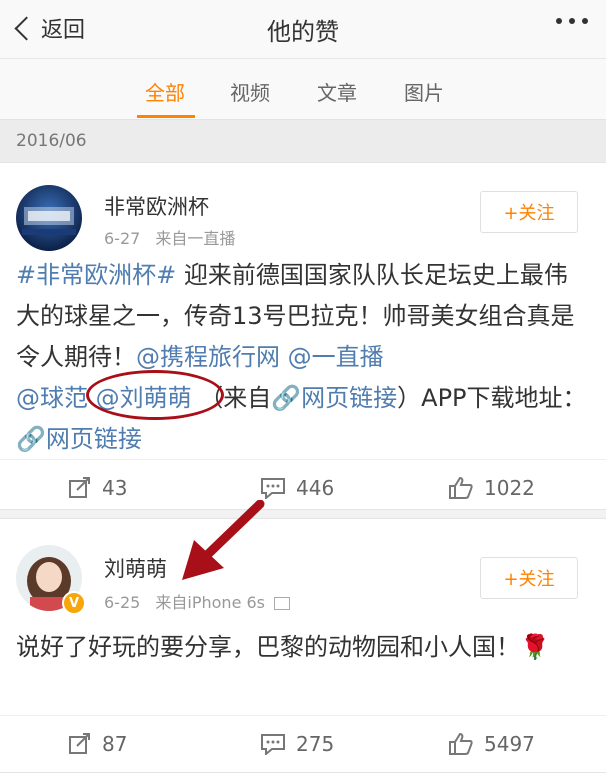 Image resolution: width=606 pixels, height=773 pixels. Describe the element at coordinates (115, 744) in the screenshot. I see `repost-count: 87` at that location.